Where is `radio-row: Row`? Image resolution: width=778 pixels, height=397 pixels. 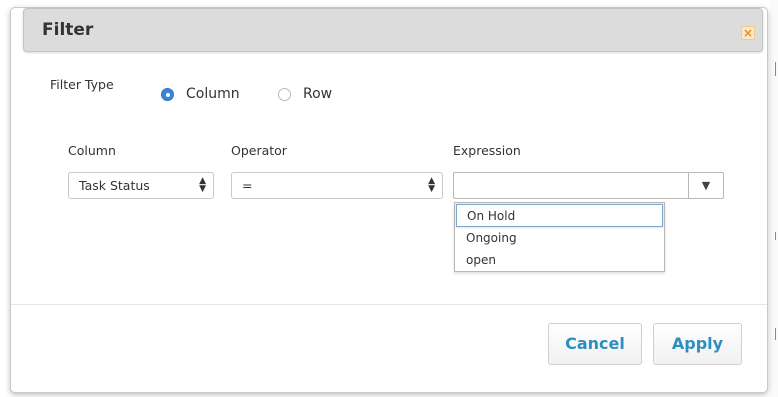 radio-row: Row is located at coordinates (305, 94).